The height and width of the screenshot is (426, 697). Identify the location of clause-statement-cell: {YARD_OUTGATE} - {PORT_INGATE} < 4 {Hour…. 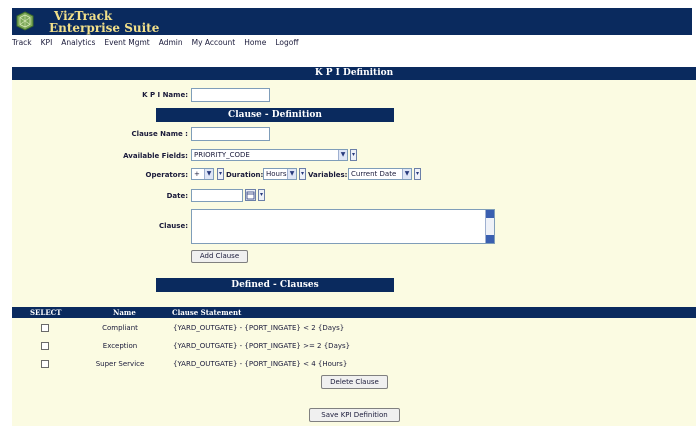
(260, 364).